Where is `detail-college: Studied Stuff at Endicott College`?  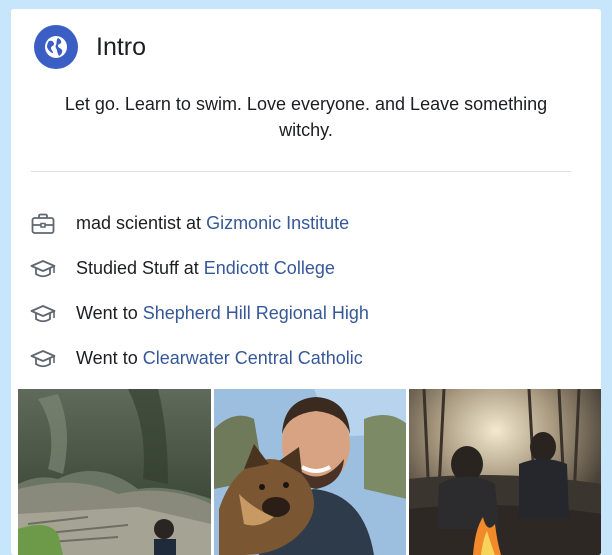 detail-college: Studied Stuff at Endicott College is located at coordinates (310, 268).